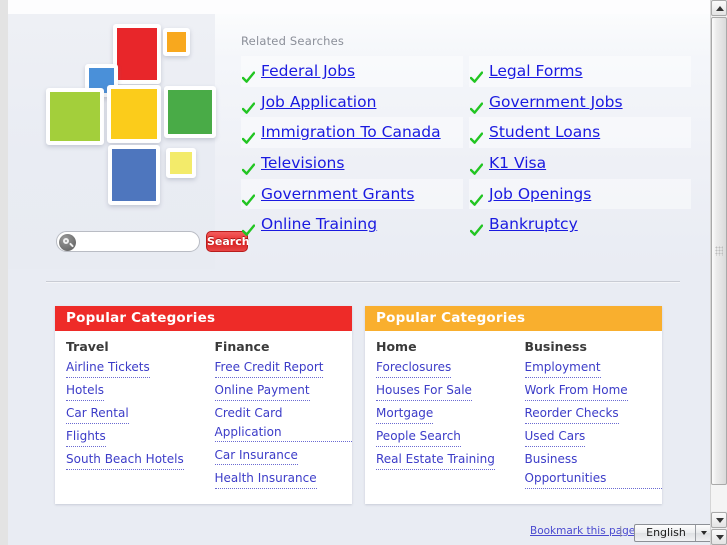  I want to click on vertical-scrollbar, so click(718, 272).